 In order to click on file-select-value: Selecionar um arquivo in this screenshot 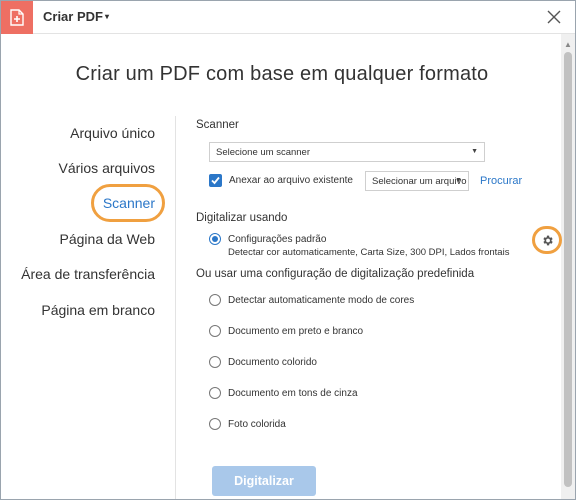, I will do `click(419, 181)`.